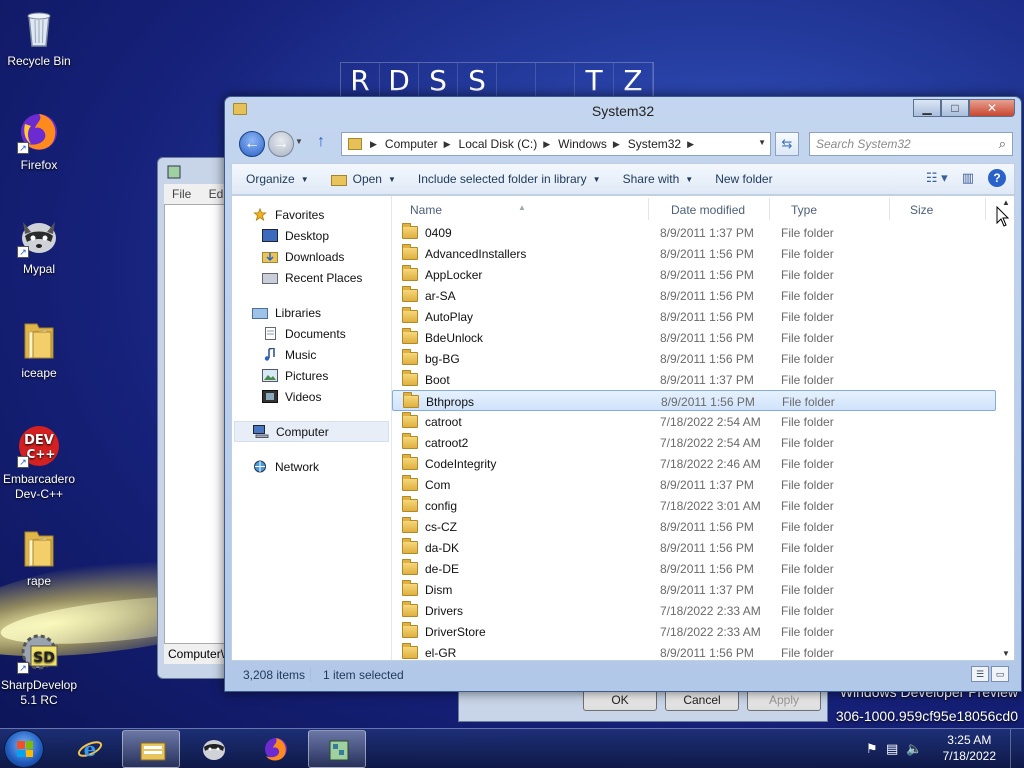 The width and height of the screenshot is (1024, 768). I want to click on table-row: config 7/18/2022 3:01 AM File folder, so click(695, 505).